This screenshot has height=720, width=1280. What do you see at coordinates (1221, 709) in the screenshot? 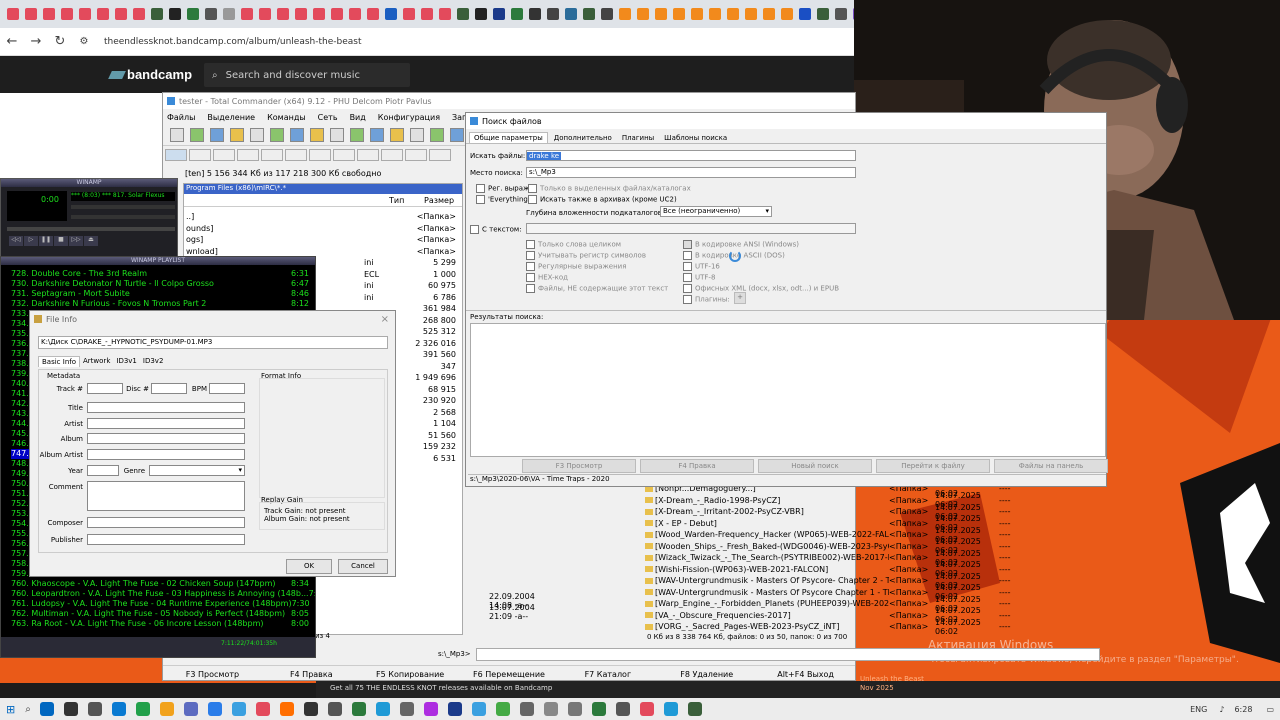
I see `volume-icon: ♪` at bounding box center [1221, 709].